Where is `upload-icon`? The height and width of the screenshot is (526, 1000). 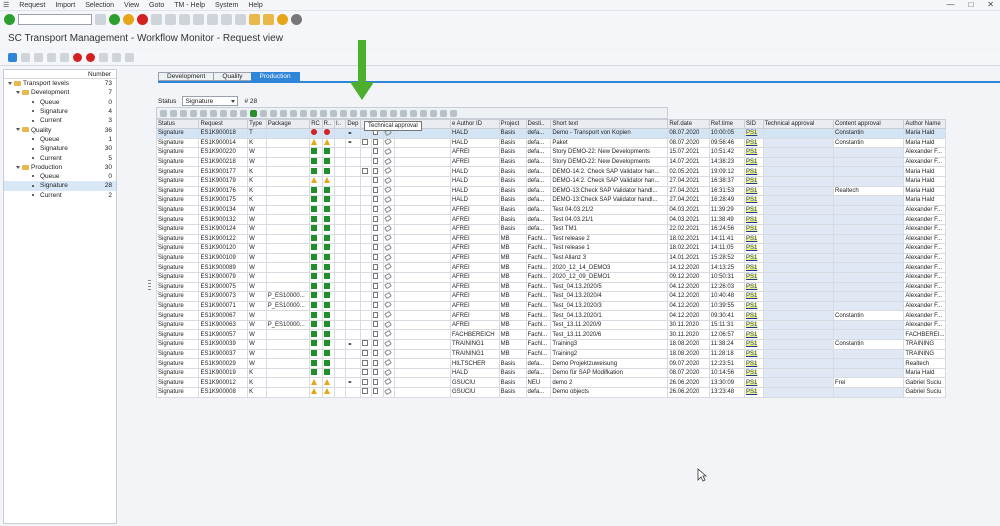 upload-icon is located at coordinates (393, 113).